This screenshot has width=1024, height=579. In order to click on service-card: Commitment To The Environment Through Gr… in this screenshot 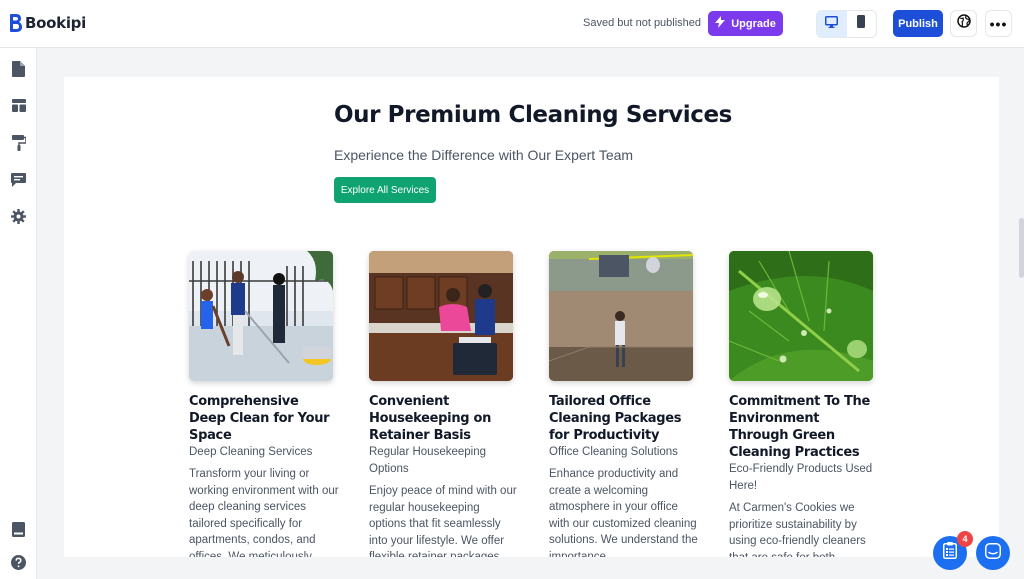, I will do `click(804, 404)`.